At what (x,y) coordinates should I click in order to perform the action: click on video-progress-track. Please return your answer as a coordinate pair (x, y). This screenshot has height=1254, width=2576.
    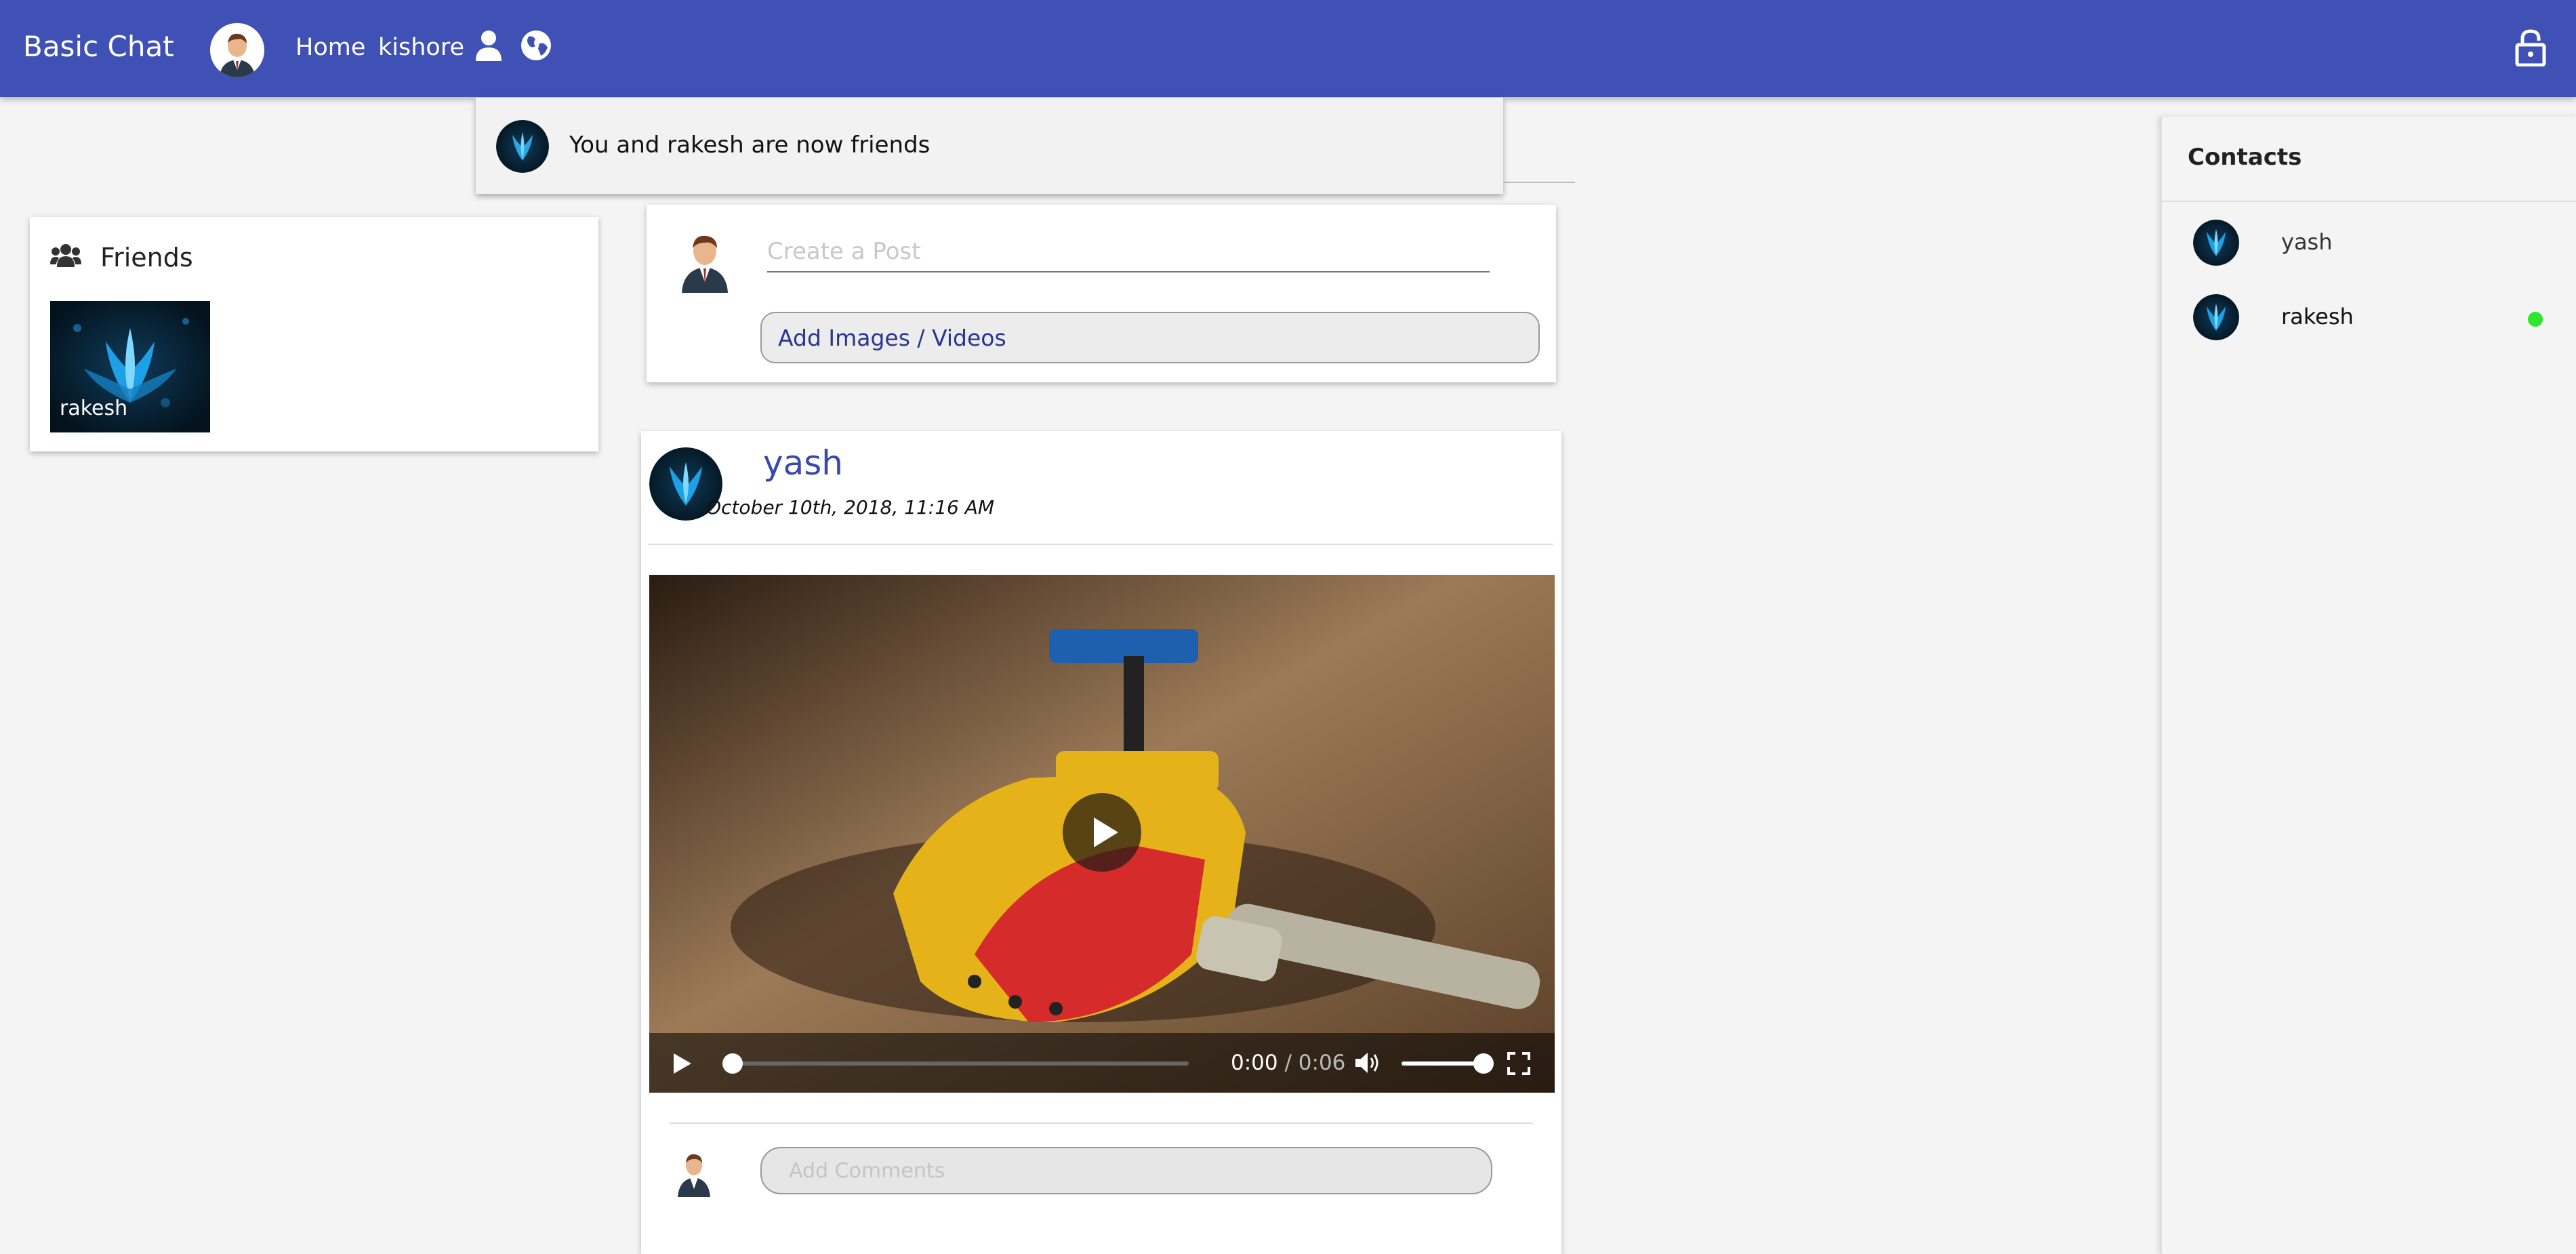
    Looking at the image, I should click on (960, 1063).